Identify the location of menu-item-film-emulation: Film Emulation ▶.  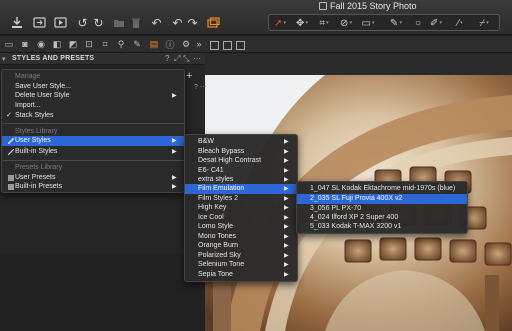
(241, 189).